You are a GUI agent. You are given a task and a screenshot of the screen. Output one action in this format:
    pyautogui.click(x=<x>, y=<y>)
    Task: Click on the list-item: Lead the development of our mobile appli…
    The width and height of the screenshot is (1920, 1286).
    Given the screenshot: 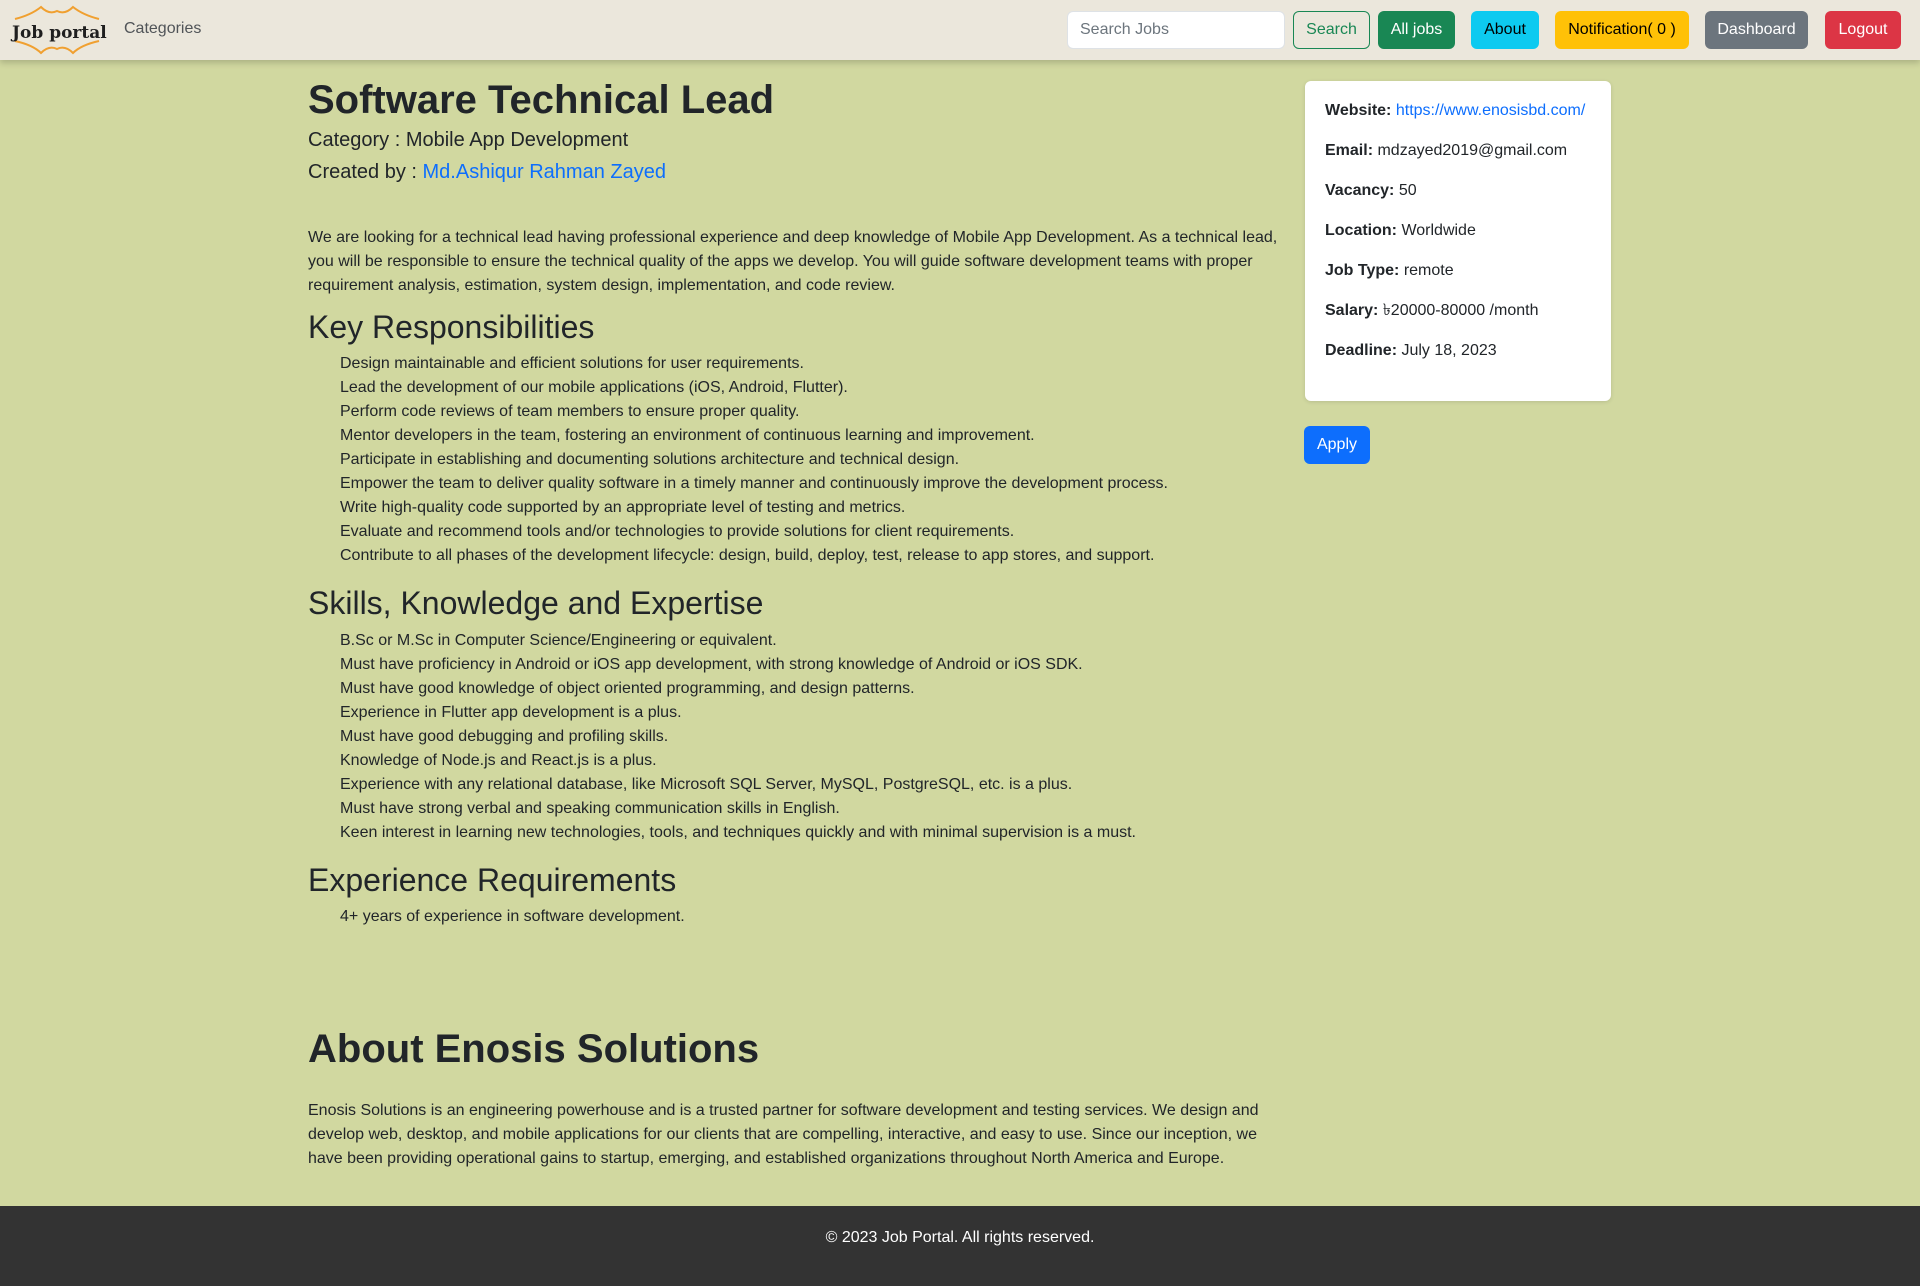 What is the action you would take?
    pyautogui.click(x=594, y=388)
    